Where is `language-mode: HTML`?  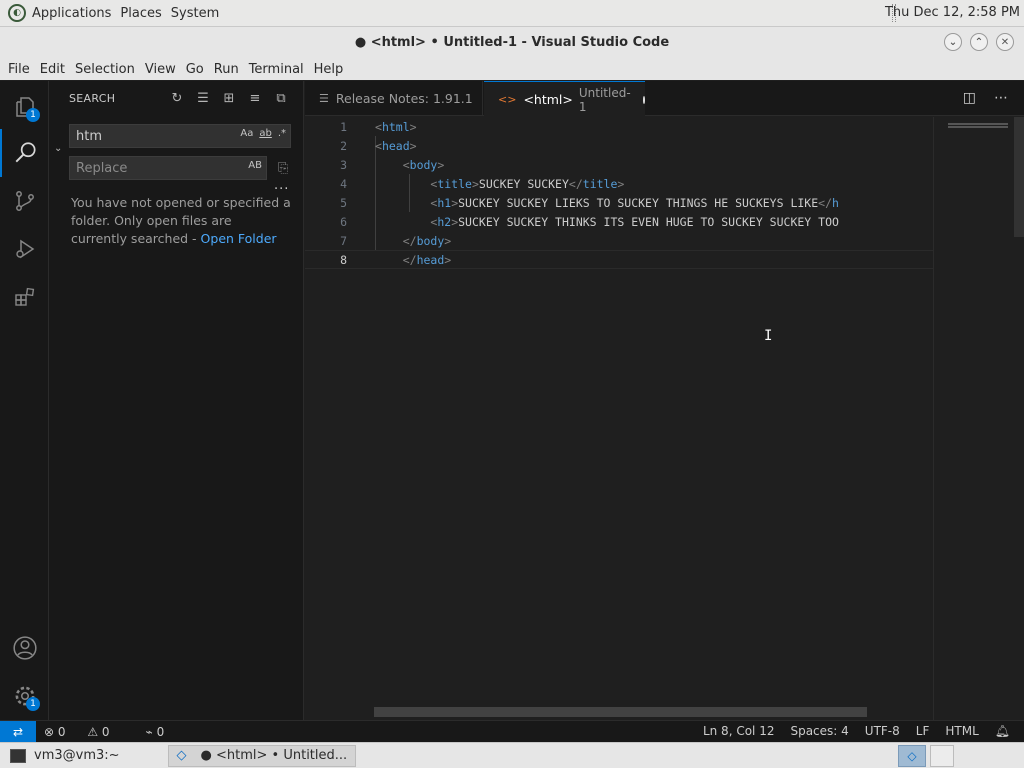 language-mode: HTML is located at coordinates (961, 731).